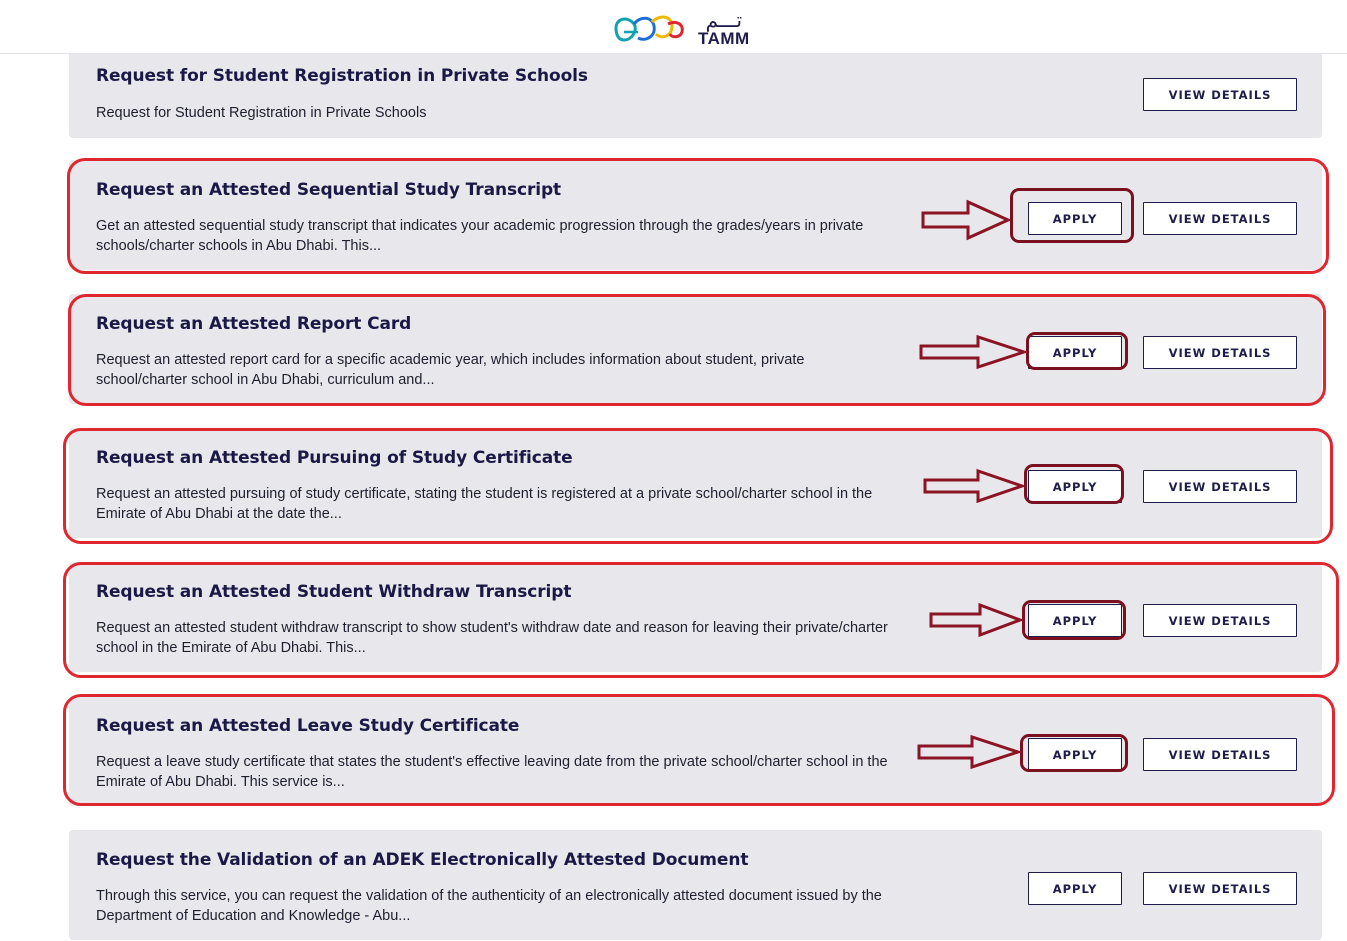  I want to click on logo-arabic-text: تـــم, so click(724, 19).